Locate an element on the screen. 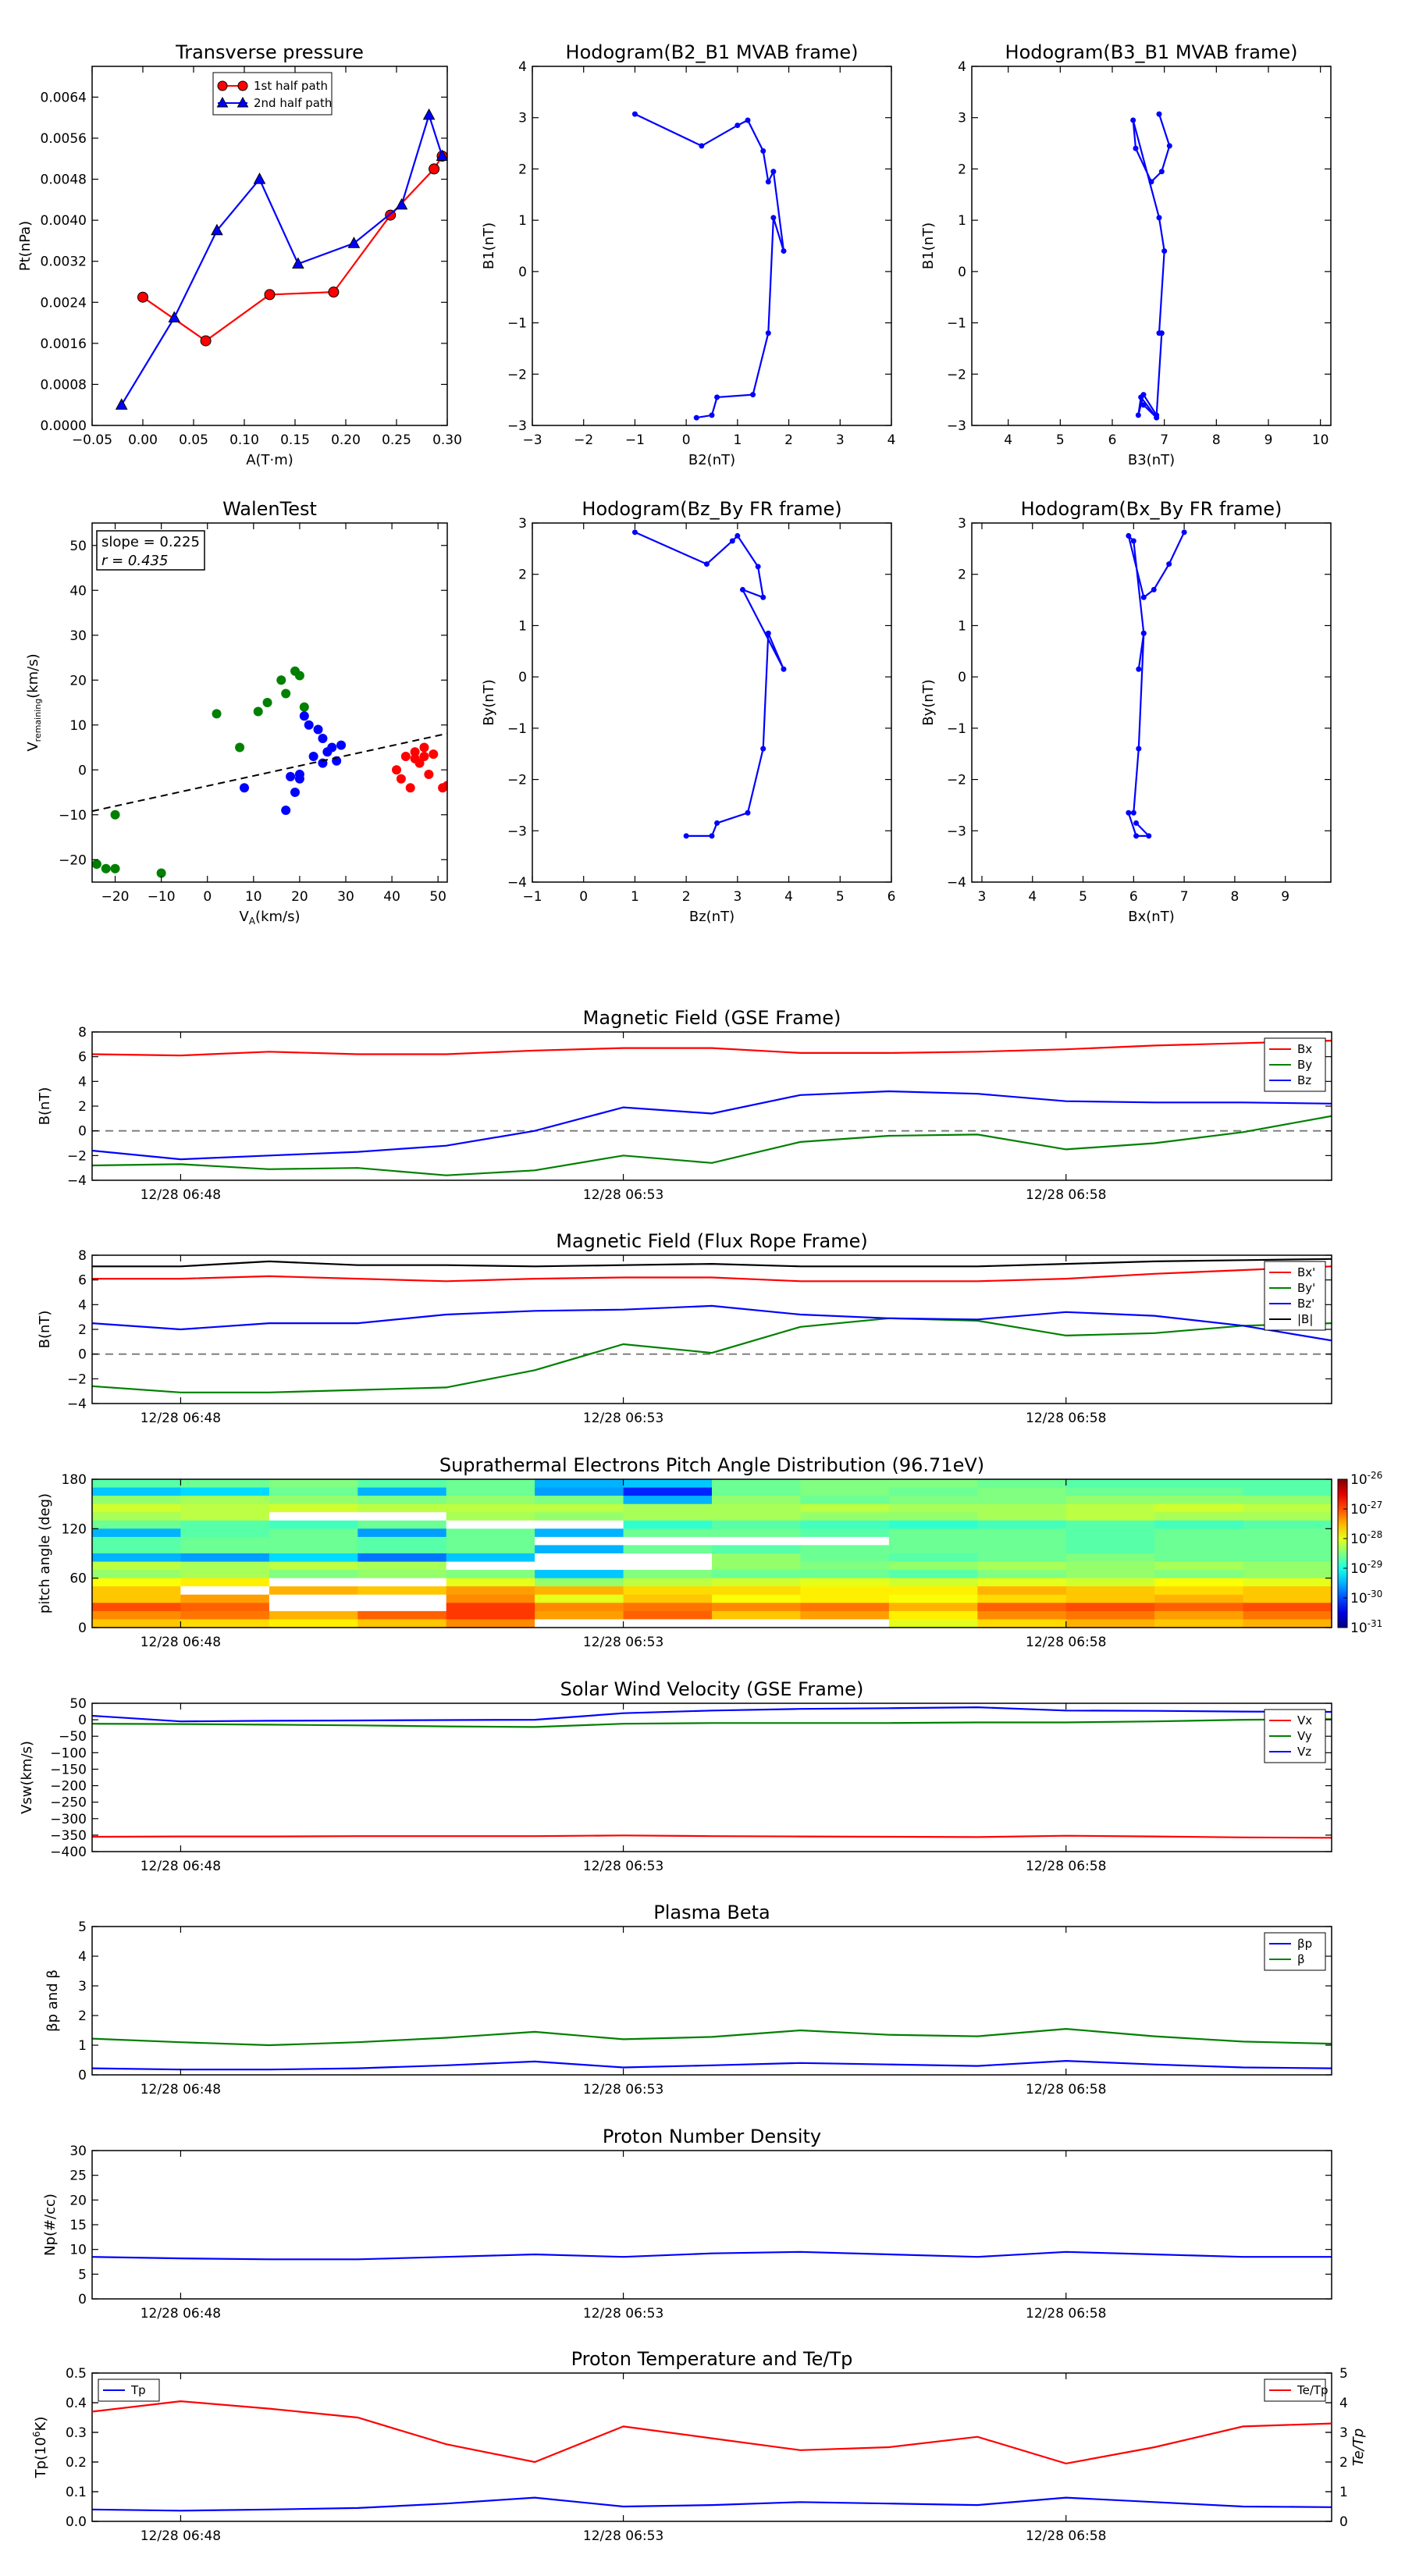  legend-label: By' is located at coordinates (1306, 1288).